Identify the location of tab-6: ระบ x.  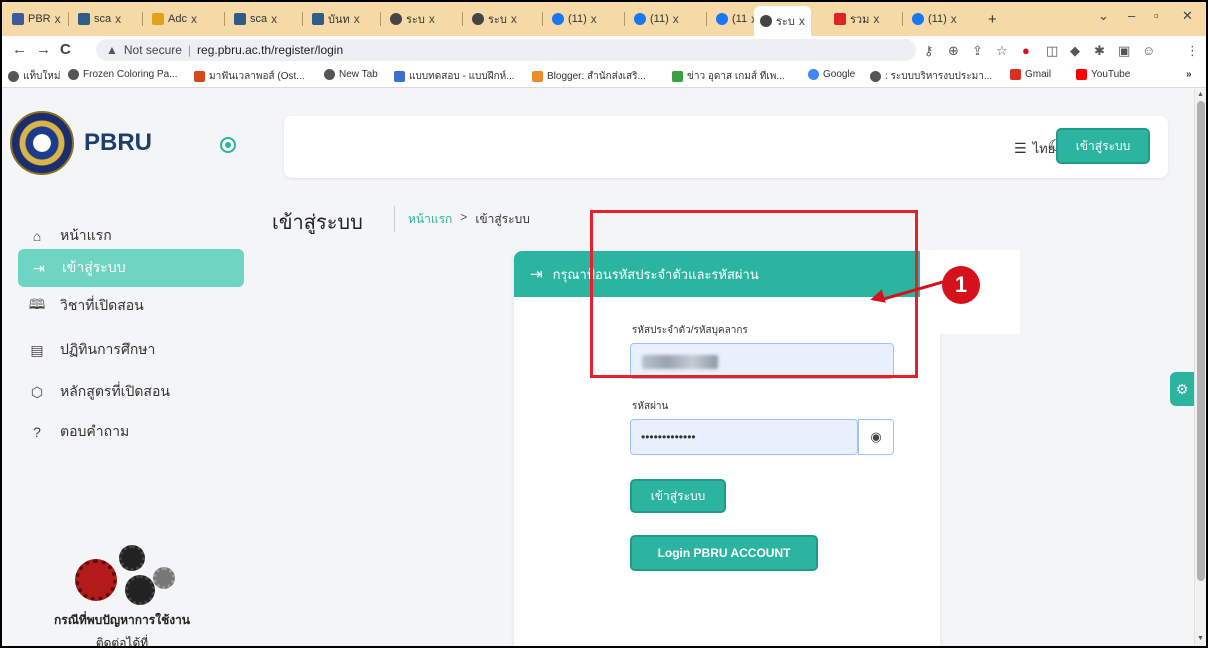
(494, 19).